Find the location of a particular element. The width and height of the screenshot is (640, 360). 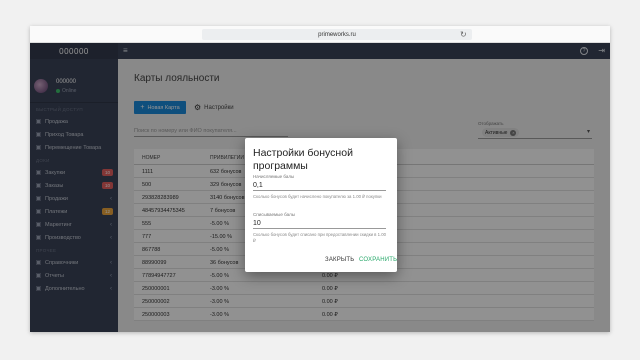

dialog-title: Настройки бонусной программы is located at coordinates (303, 159).